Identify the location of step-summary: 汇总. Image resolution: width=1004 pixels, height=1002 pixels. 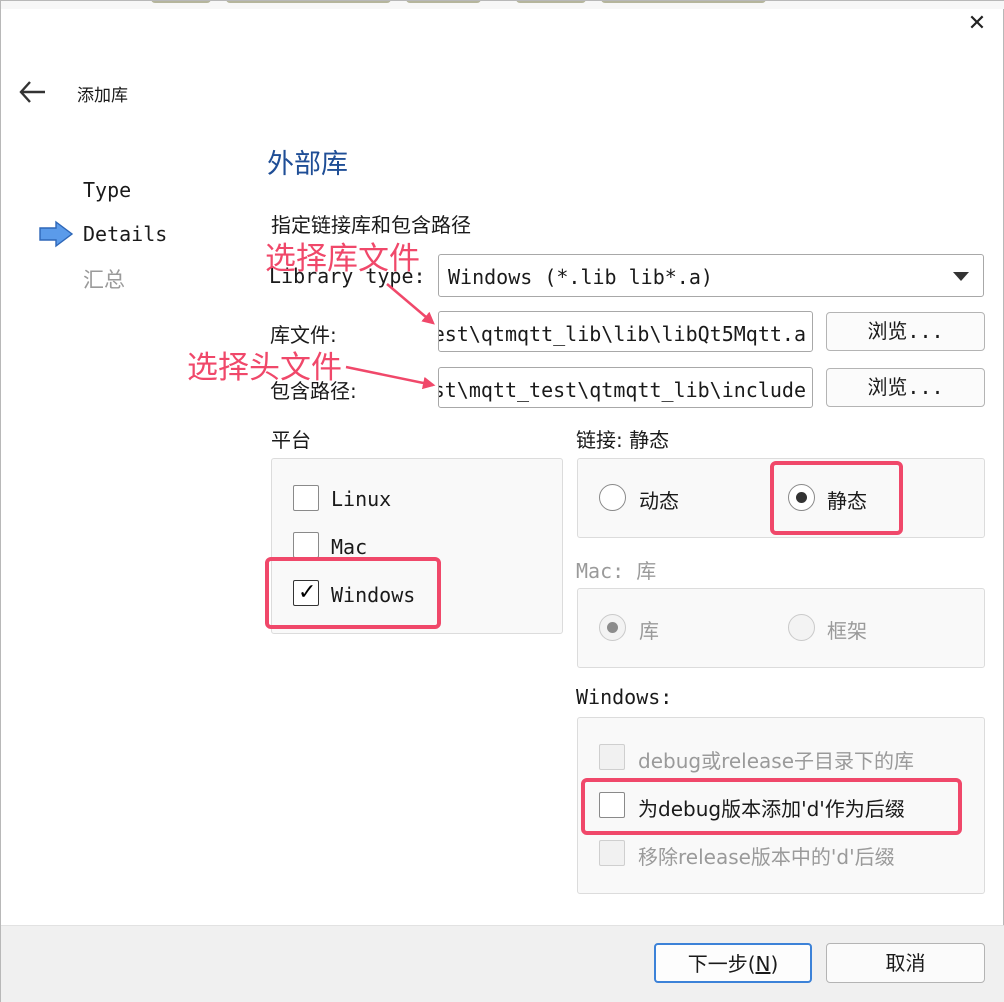
(104, 280).